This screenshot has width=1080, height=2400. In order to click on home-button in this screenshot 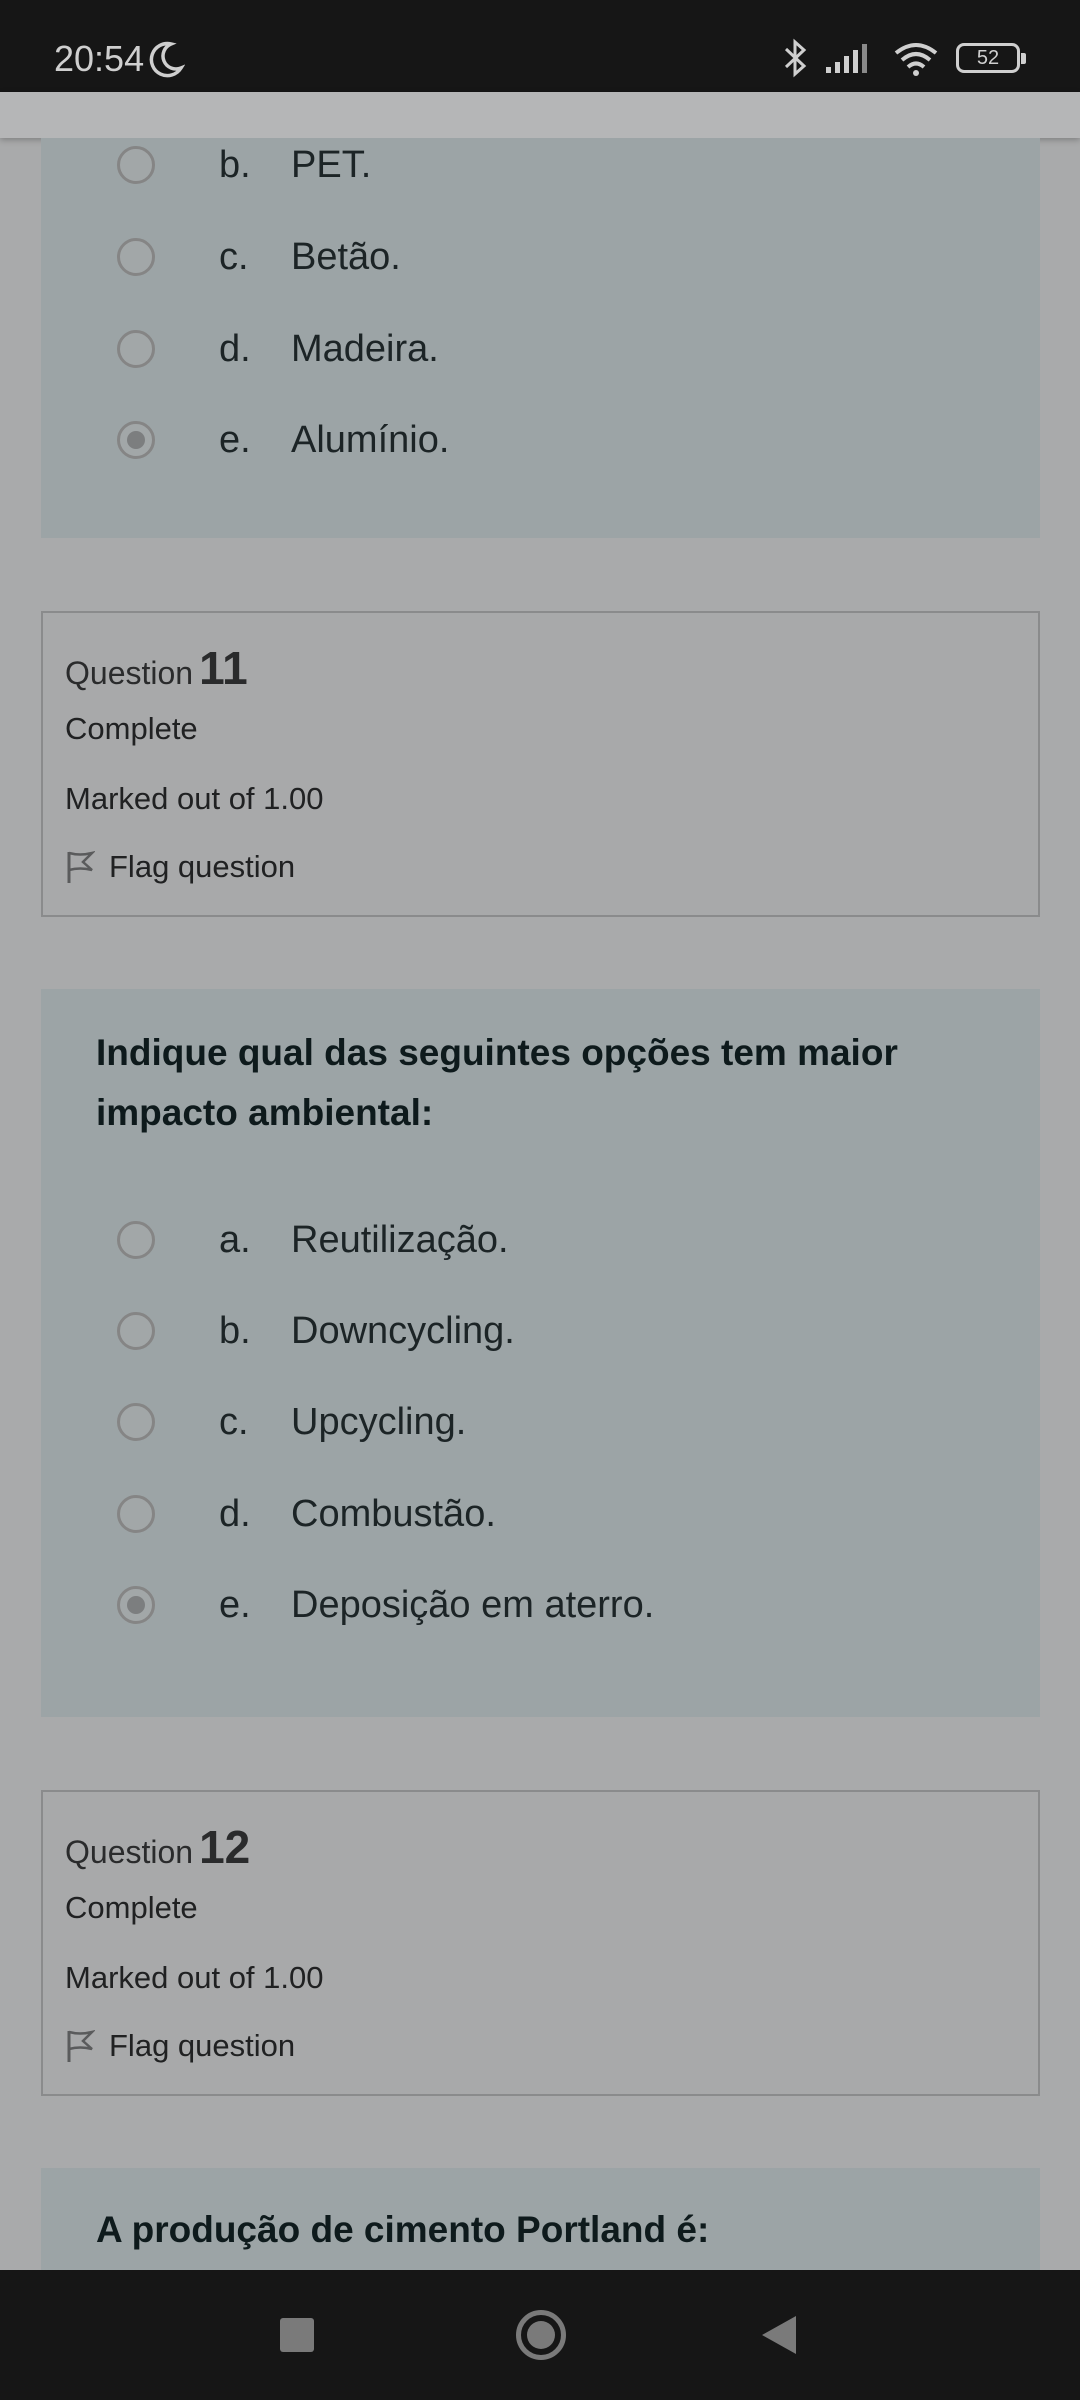, I will do `click(541, 2335)`.